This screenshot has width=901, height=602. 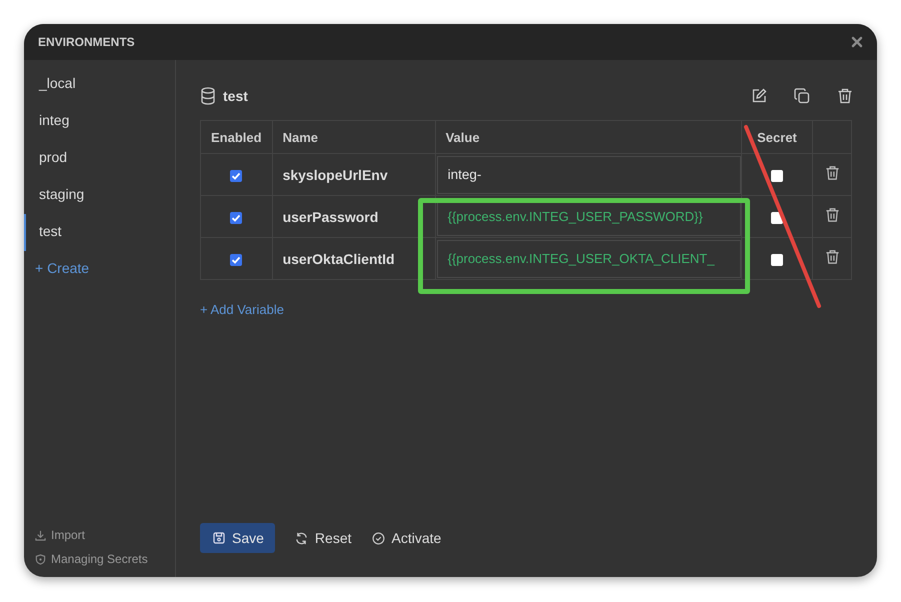 I want to click on create-link: + Create, so click(x=99, y=268).